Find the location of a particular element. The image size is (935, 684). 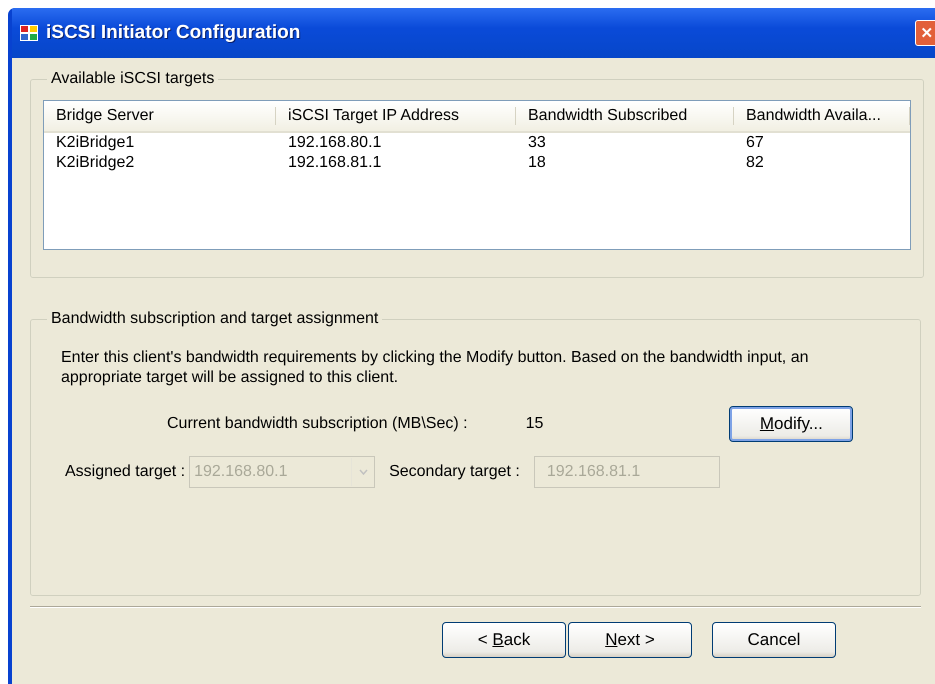

table-cell-text: 192.168.81.1 is located at coordinates (334, 163).